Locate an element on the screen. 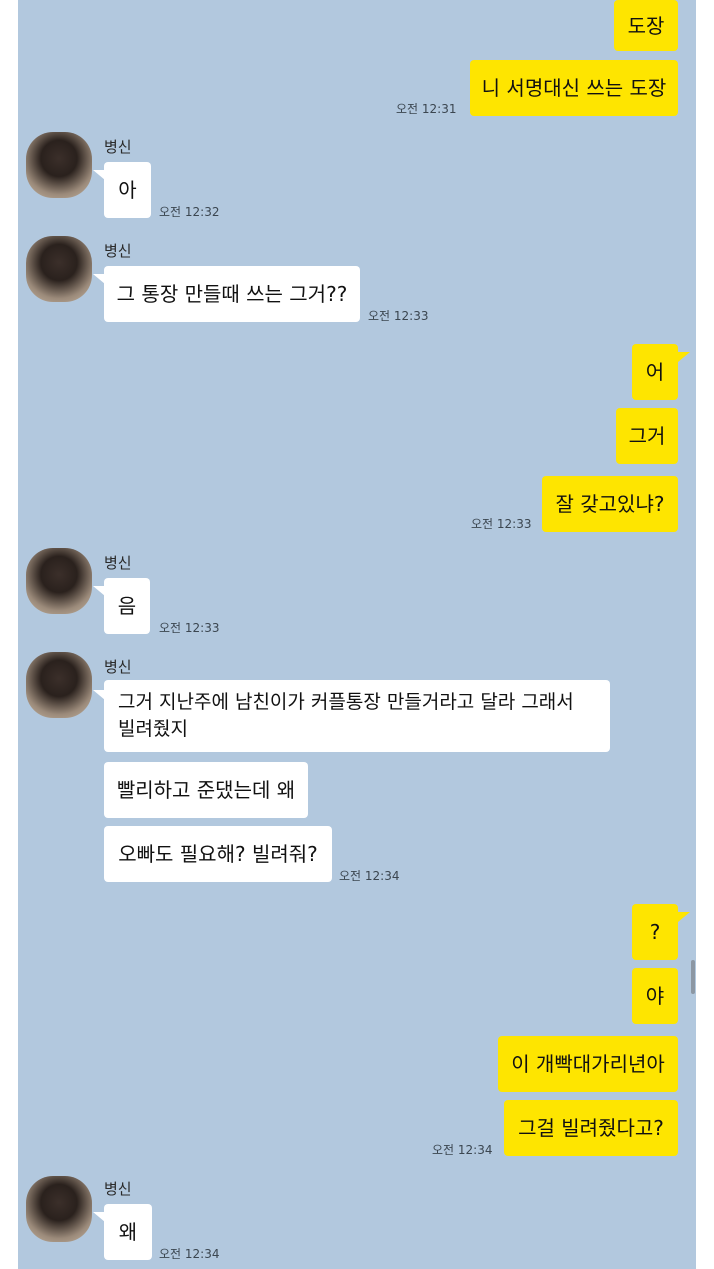  other-message-bubble: 오빠도 필요해? 빌려줘? is located at coordinates (218, 854).